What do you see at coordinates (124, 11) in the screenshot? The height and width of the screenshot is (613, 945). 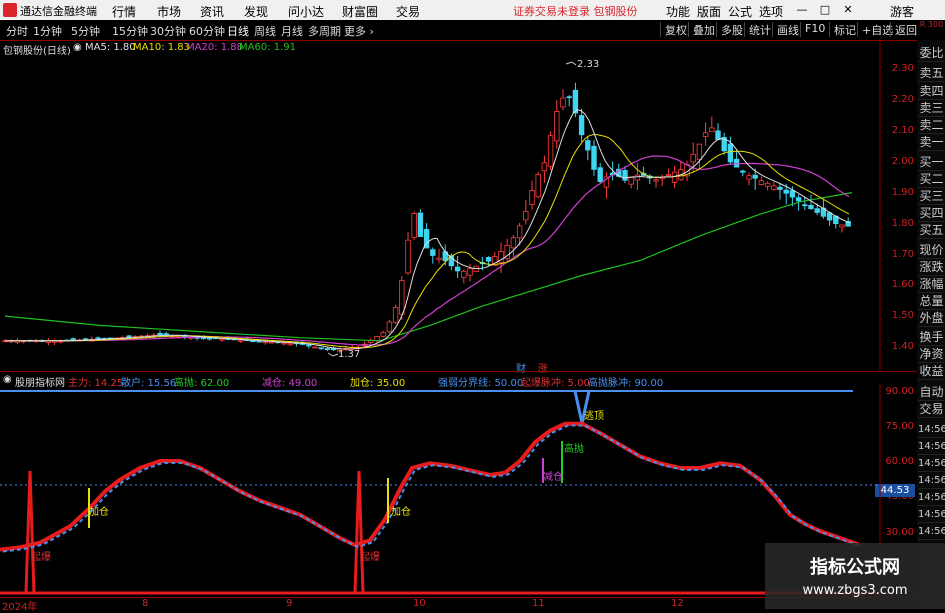 I see `menu-hangqing: 行情` at bounding box center [124, 11].